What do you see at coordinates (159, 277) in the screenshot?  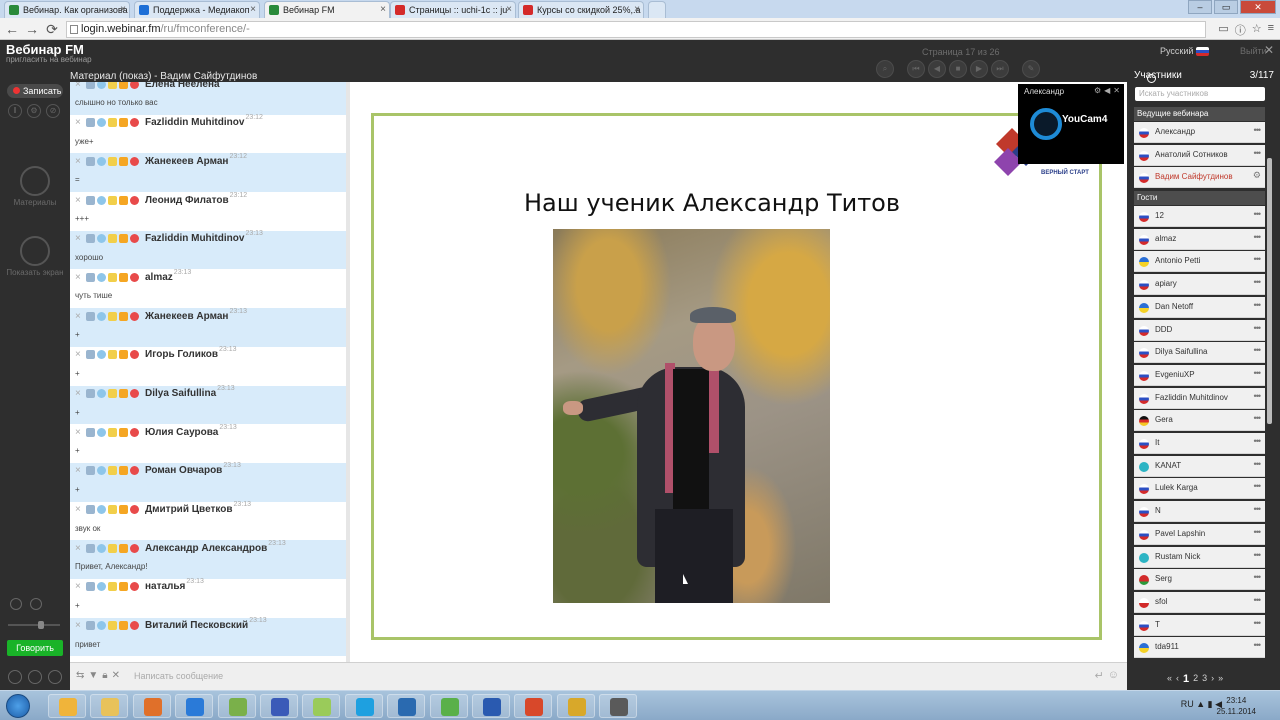 I see `message-author: almaz` at bounding box center [159, 277].